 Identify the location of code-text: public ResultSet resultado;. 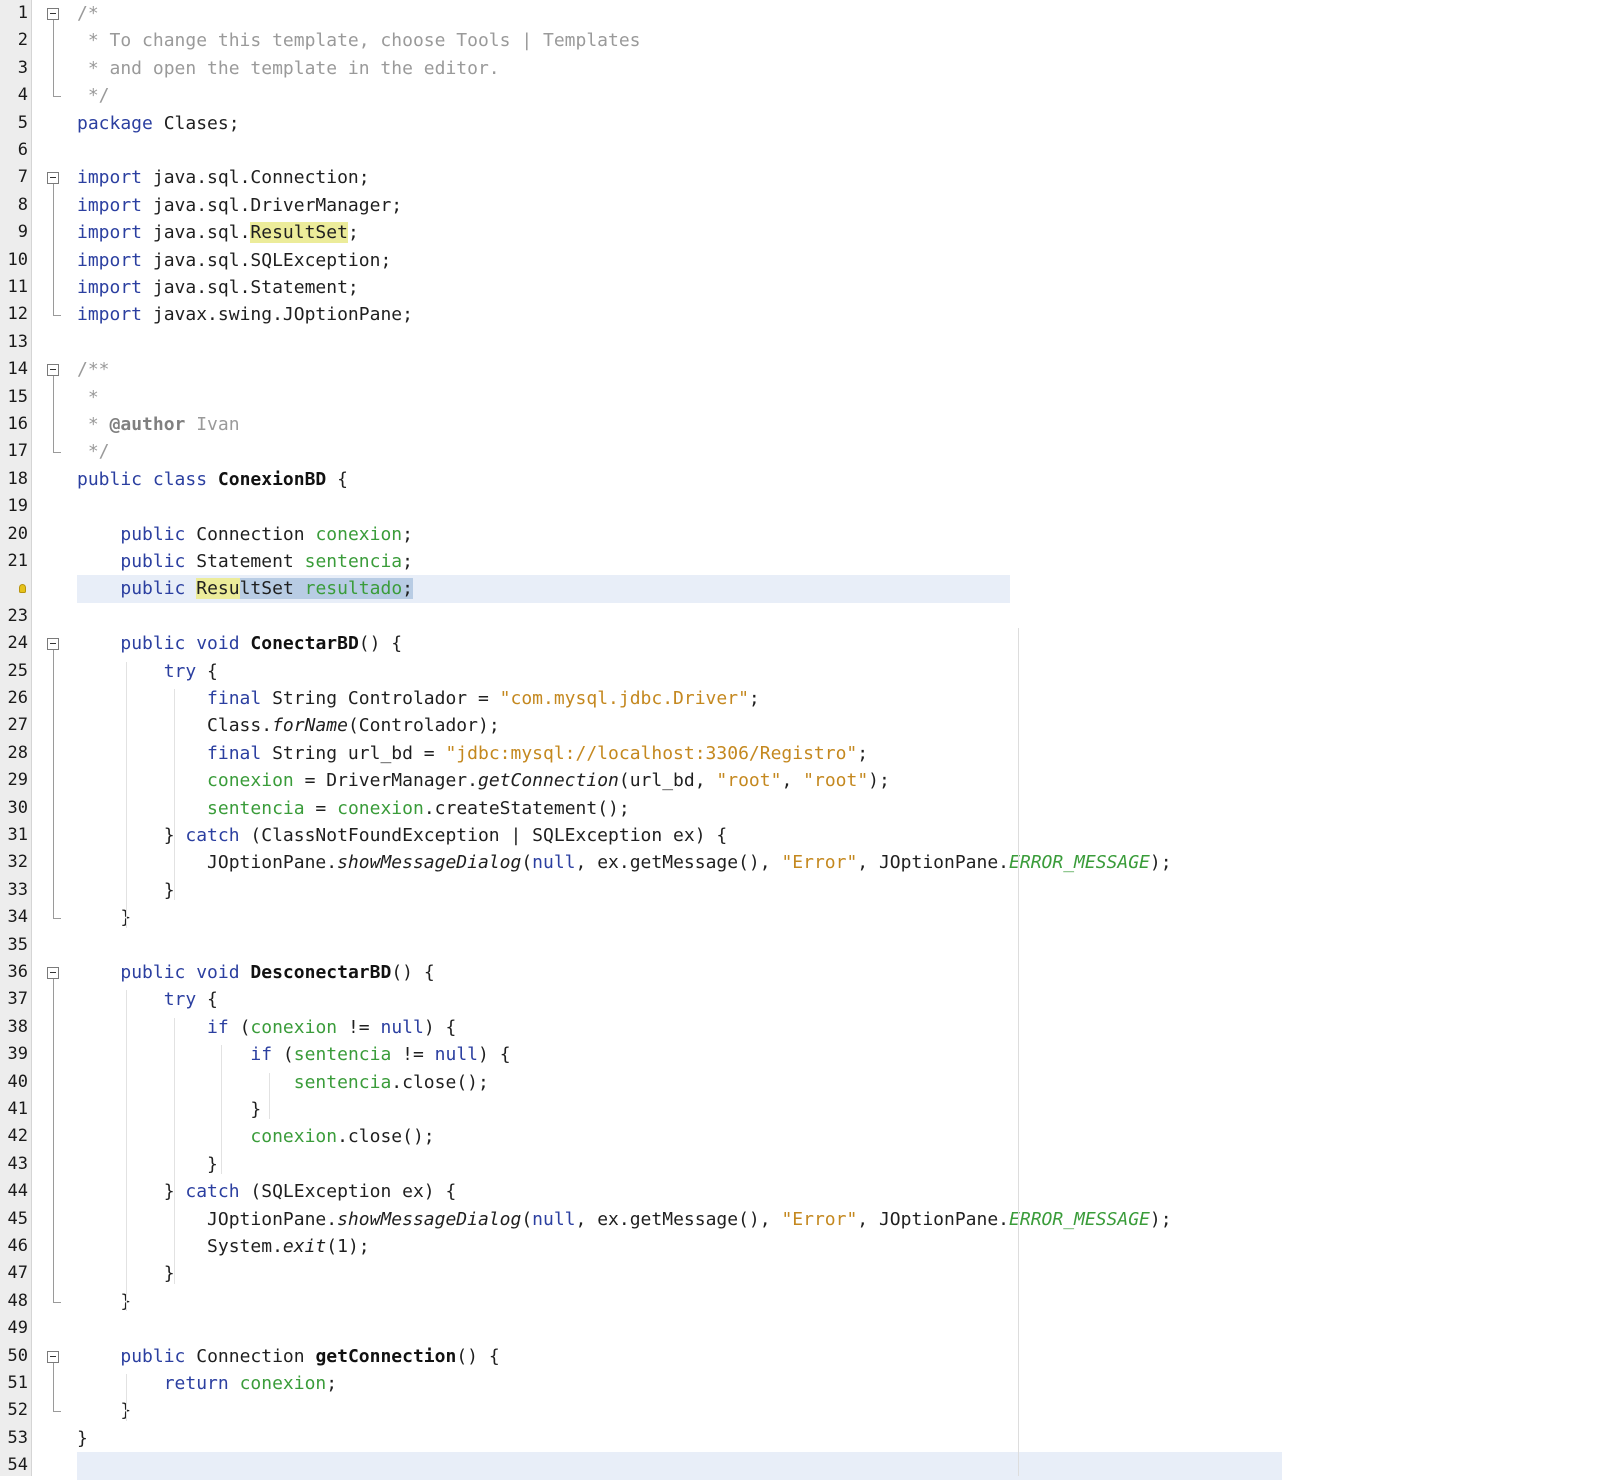
(245, 588).